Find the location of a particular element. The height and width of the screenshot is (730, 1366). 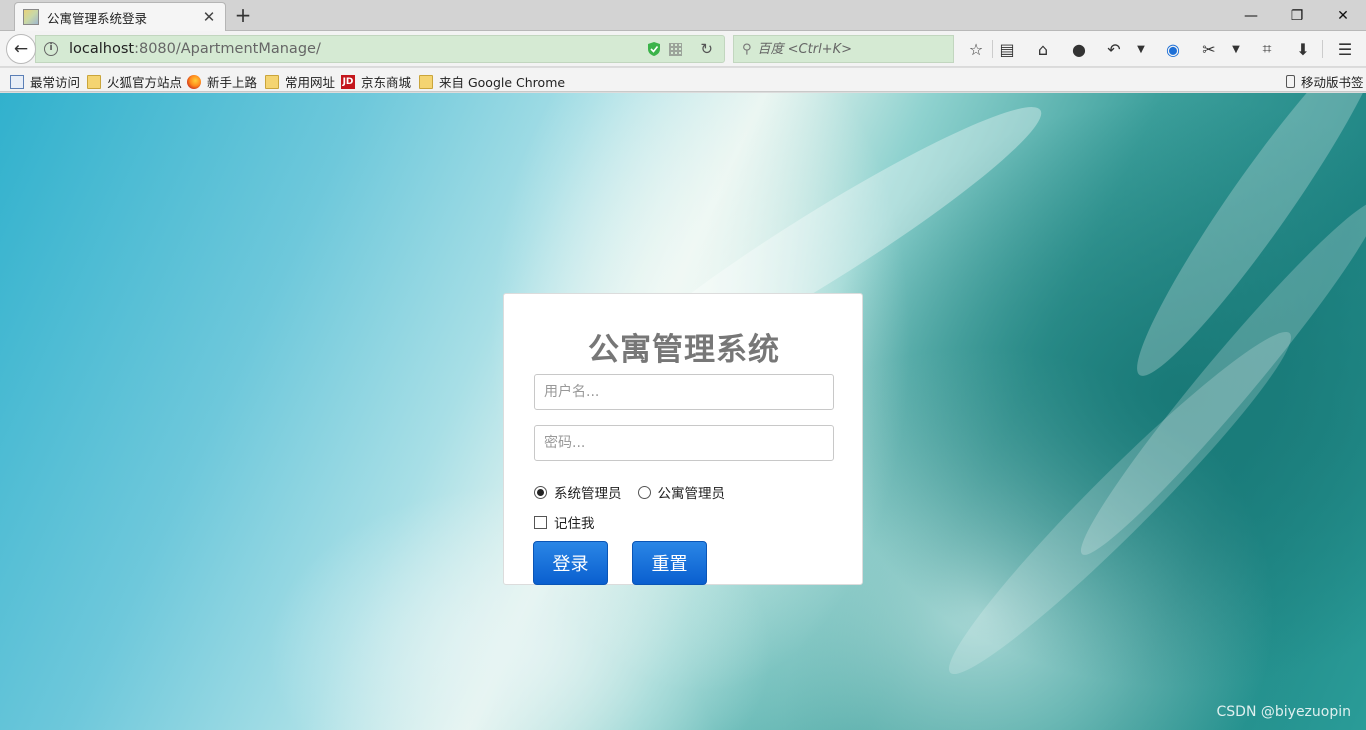

bookmark-item: JD 京东商城 is located at coordinates (376, 81).